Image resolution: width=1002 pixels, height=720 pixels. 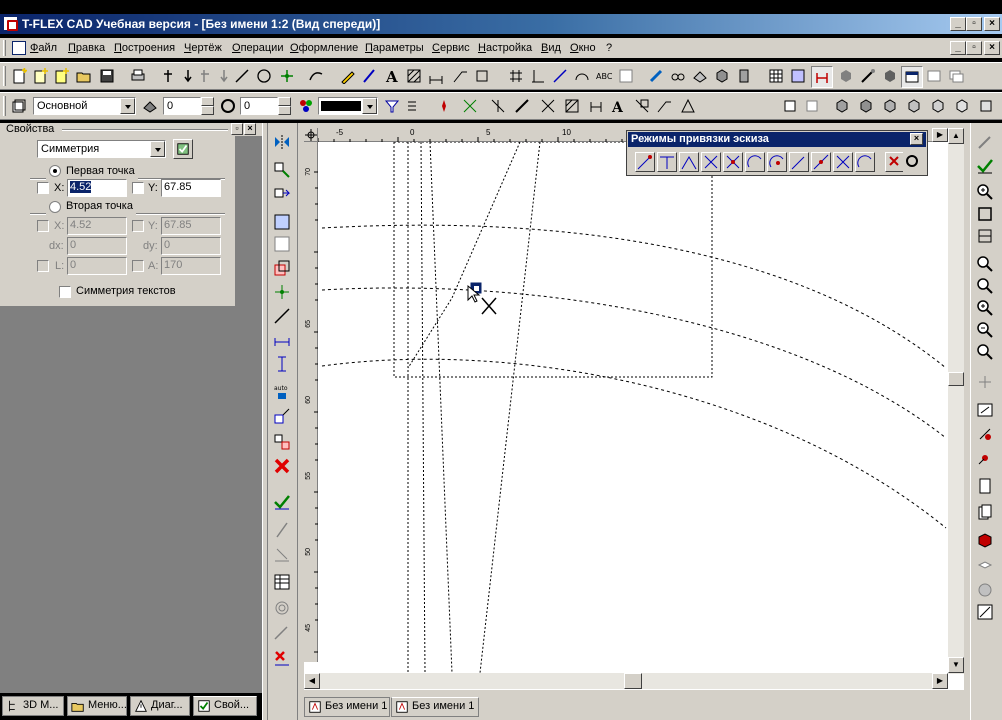 I want to click on view-section-icon, so click(x=812, y=106).